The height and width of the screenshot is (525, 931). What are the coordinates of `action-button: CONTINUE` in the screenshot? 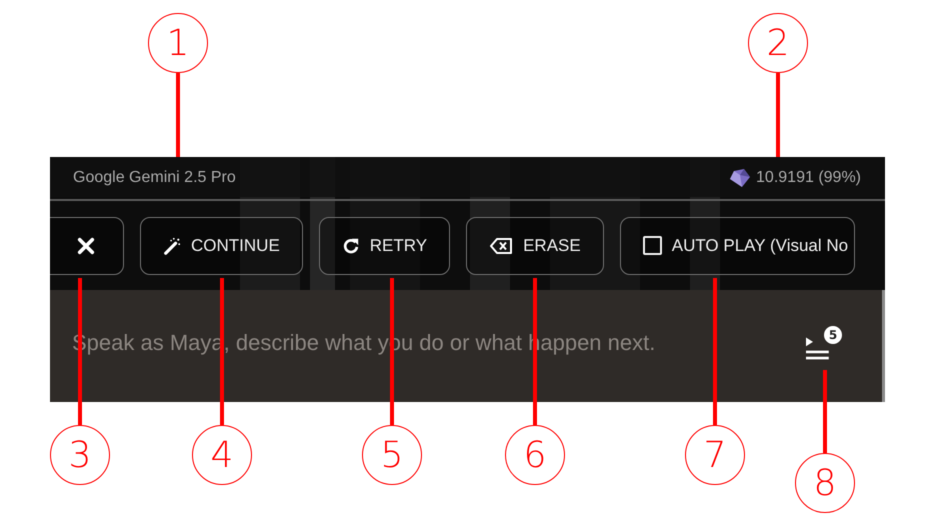 It's located at (221, 245).